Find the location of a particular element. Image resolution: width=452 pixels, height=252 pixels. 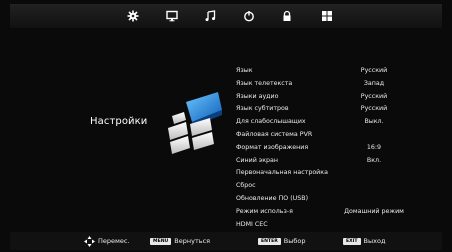

gear-icon is located at coordinates (133, 16).